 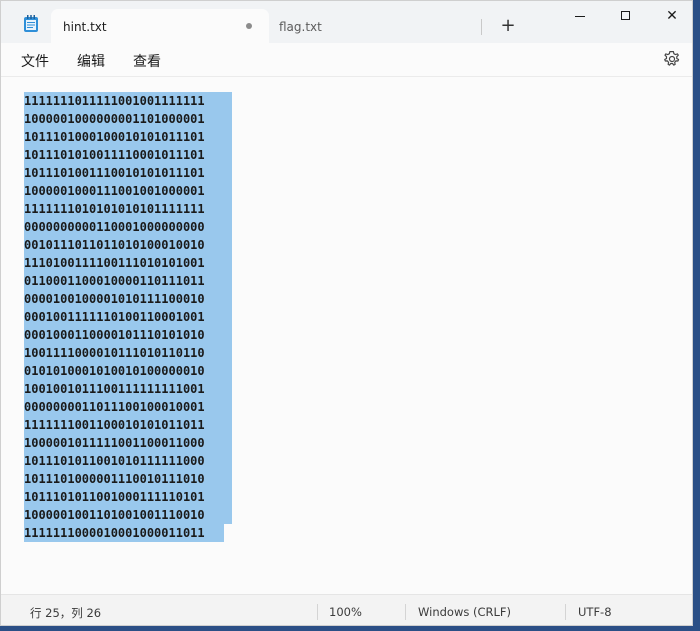 What do you see at coordinates (160, 26) in the screenshot?
I see `tab-hint-txt: hint.txt` at bounding box center [160, 26].